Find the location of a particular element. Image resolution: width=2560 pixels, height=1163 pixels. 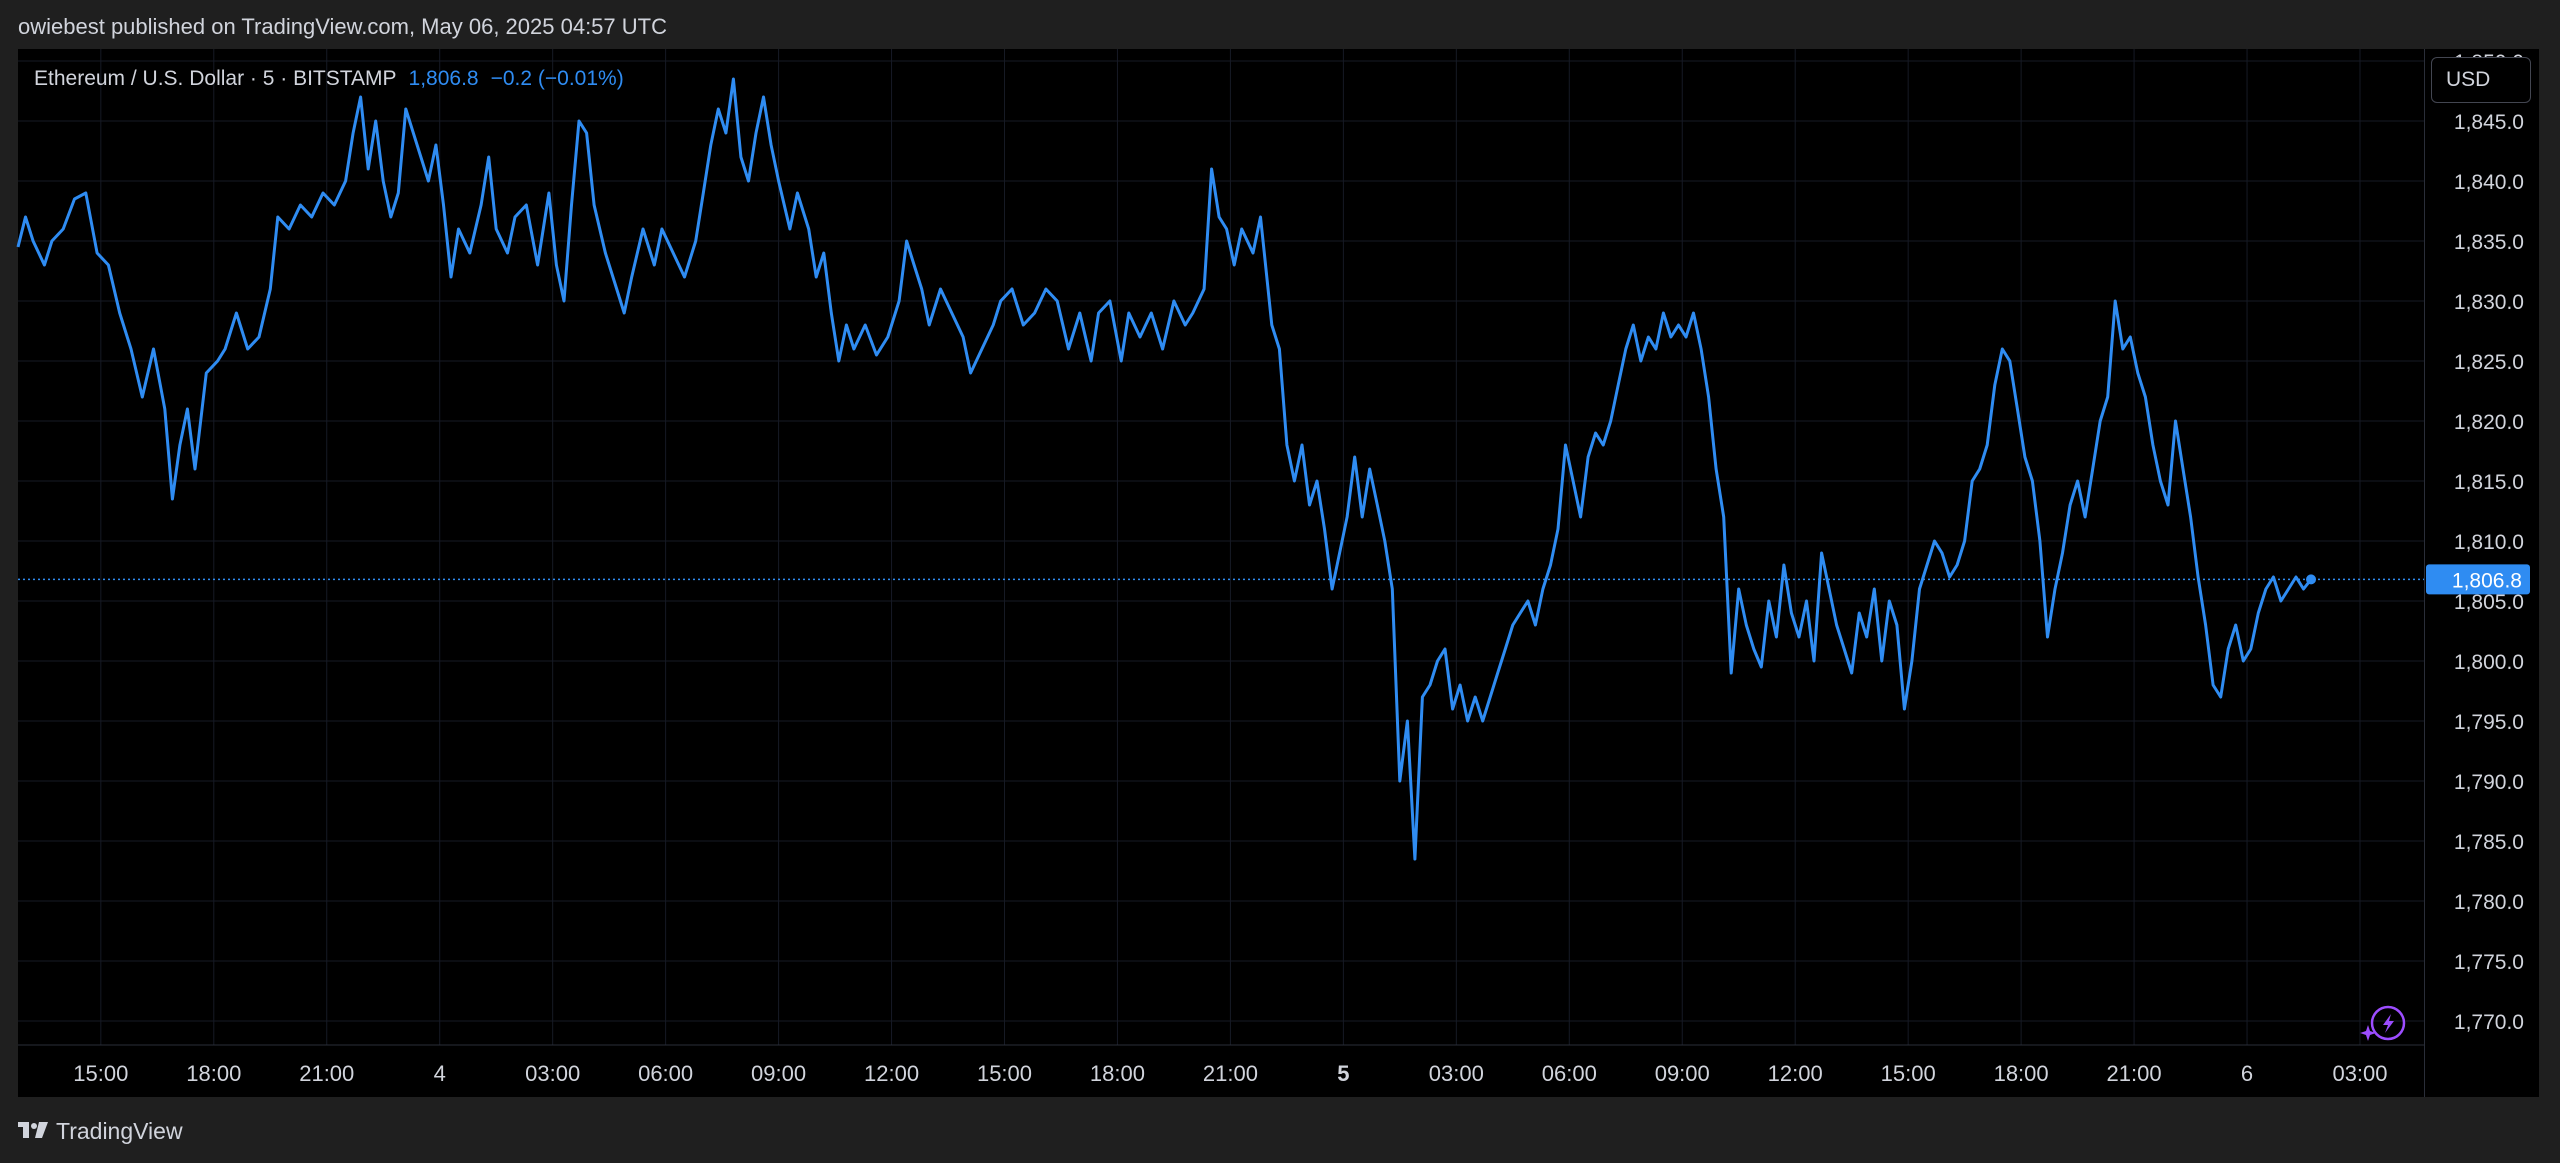

y-tick-label: 1,810.0 is located at coordinates (2489, 542).